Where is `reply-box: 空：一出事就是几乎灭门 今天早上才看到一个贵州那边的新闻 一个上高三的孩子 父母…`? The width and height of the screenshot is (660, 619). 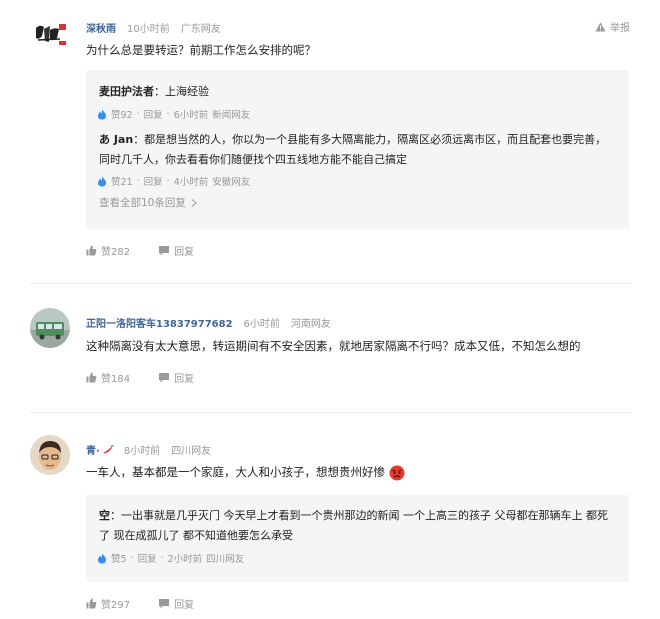 reply-box: 空：一出事就是几乎灭门 今天早上才看到一个贵州那边的新闻 一个上高三的孩子 父母… is located at coordinates (357, 538).